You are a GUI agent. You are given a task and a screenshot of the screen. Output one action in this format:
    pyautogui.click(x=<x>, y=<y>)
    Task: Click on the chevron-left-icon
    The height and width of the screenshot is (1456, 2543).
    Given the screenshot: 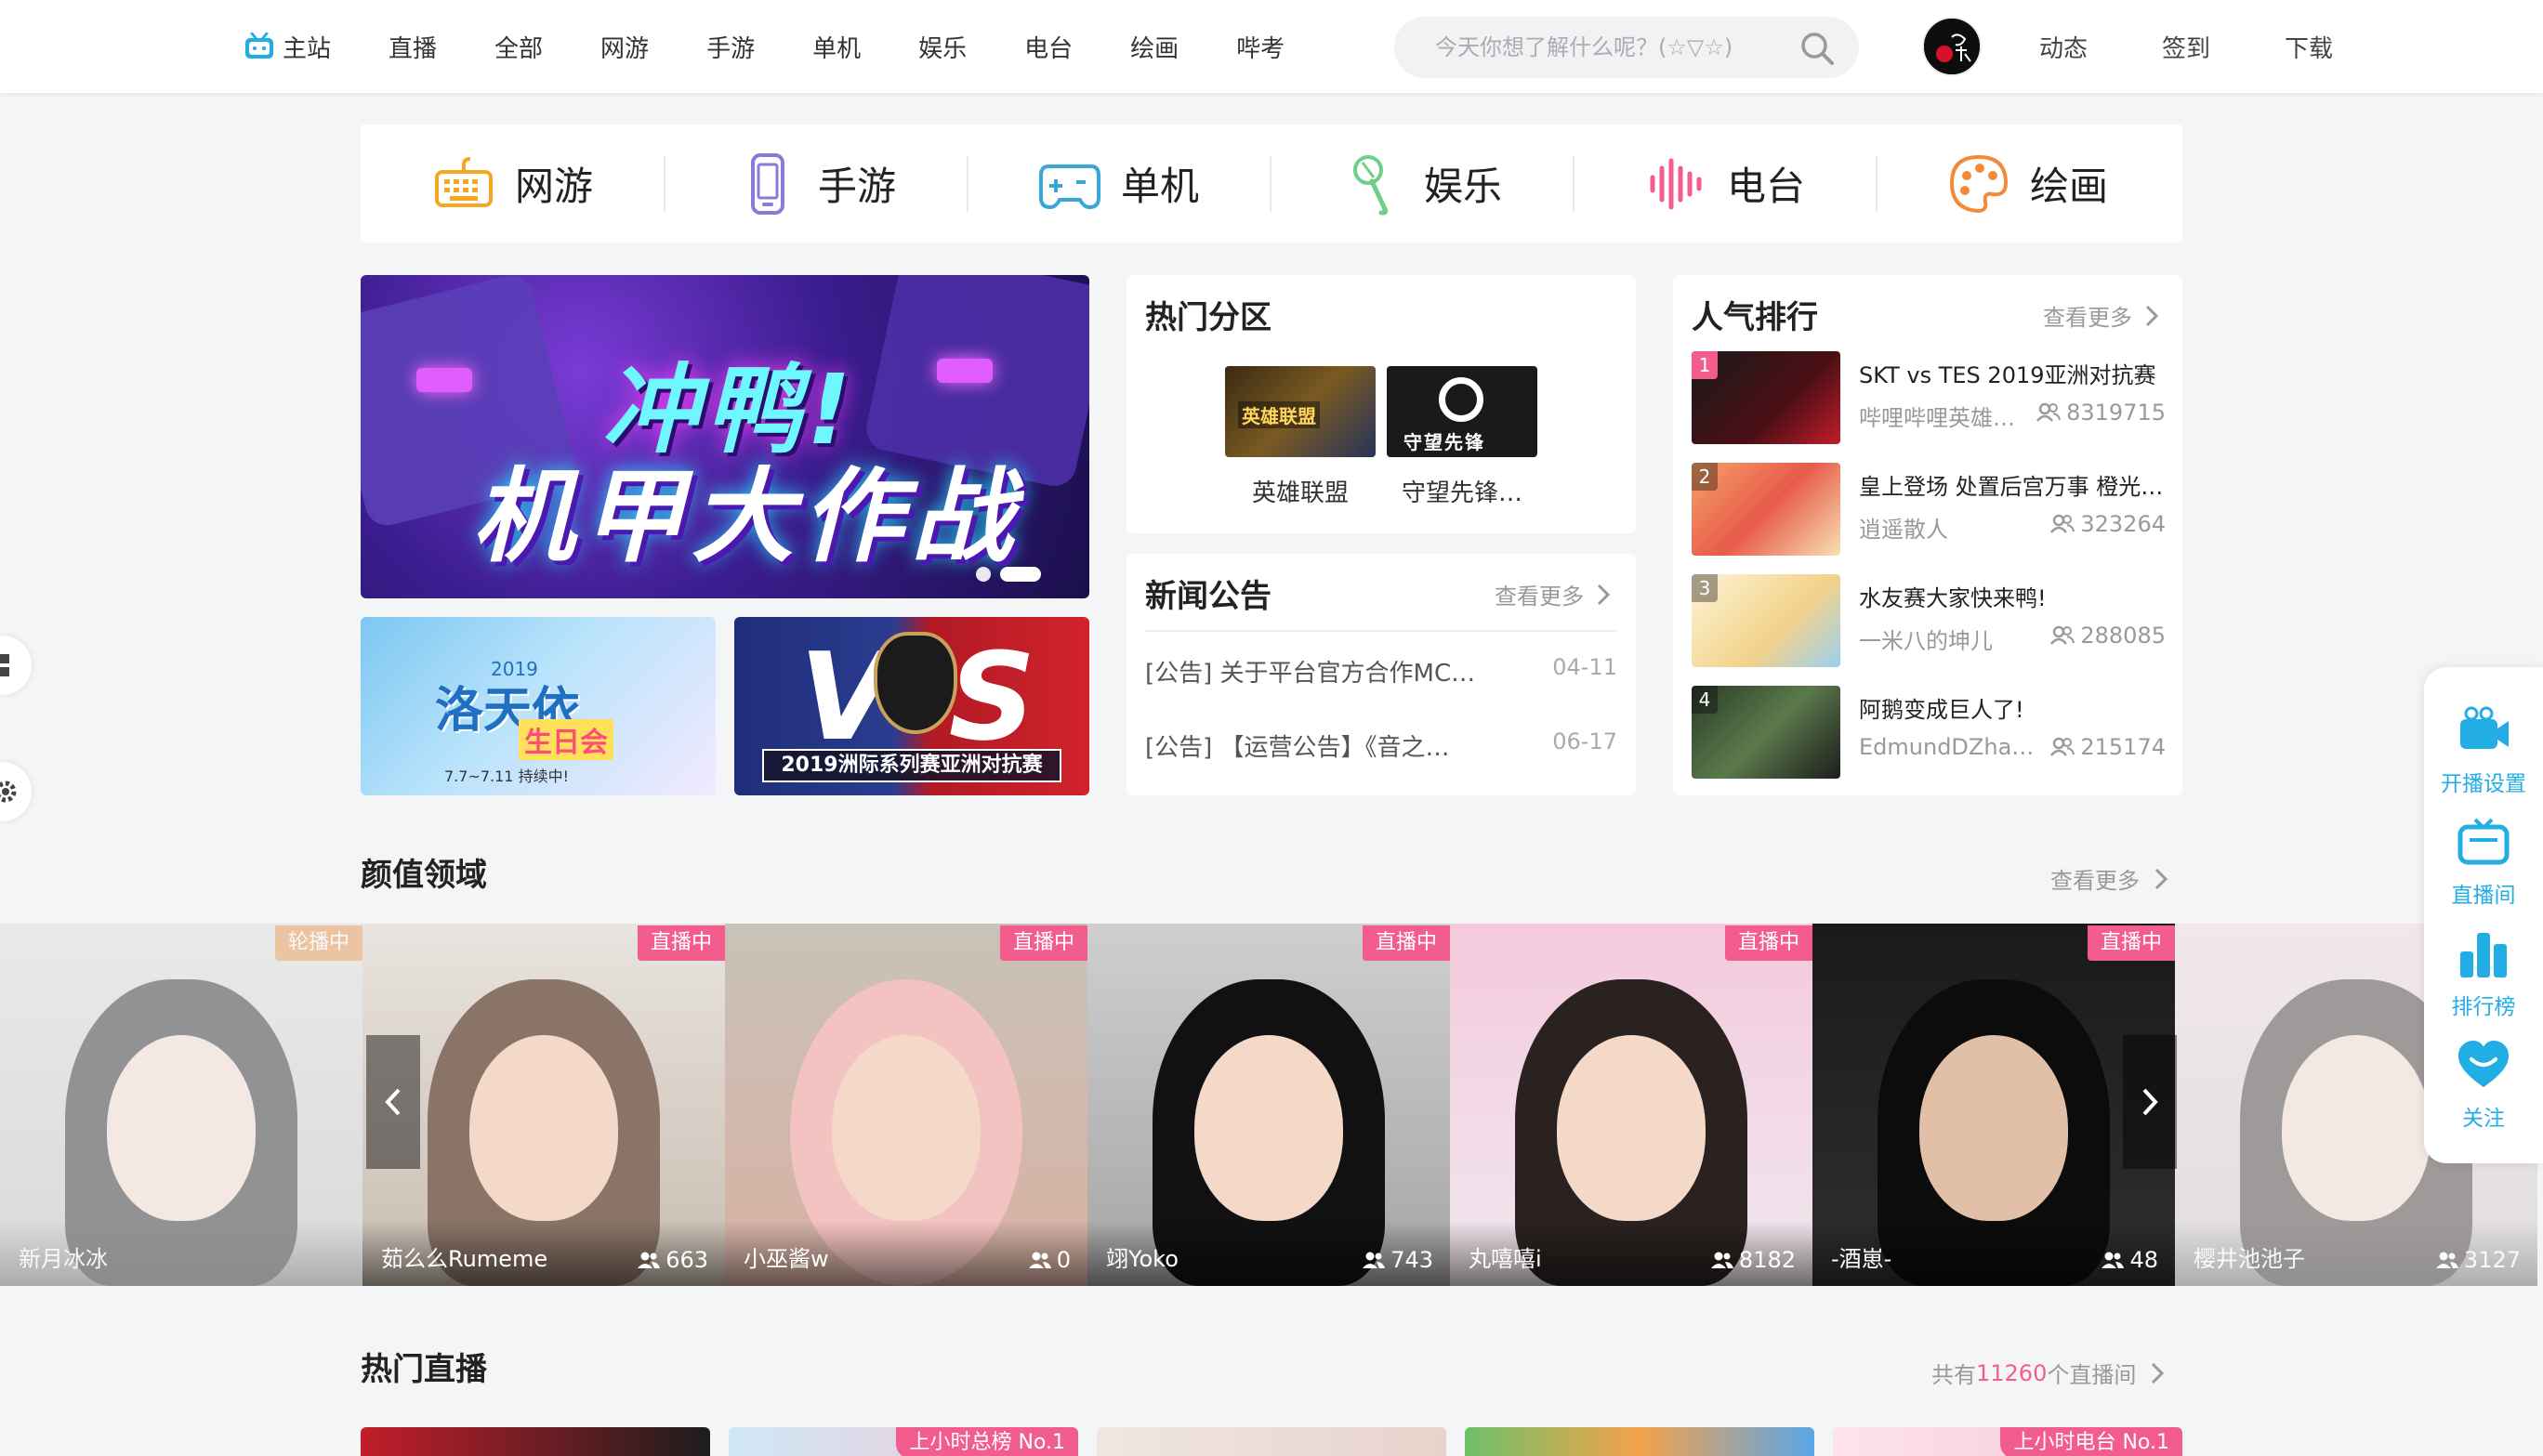 What is the action you would take?
    pyautogui.click(x=393, y=1102)
    